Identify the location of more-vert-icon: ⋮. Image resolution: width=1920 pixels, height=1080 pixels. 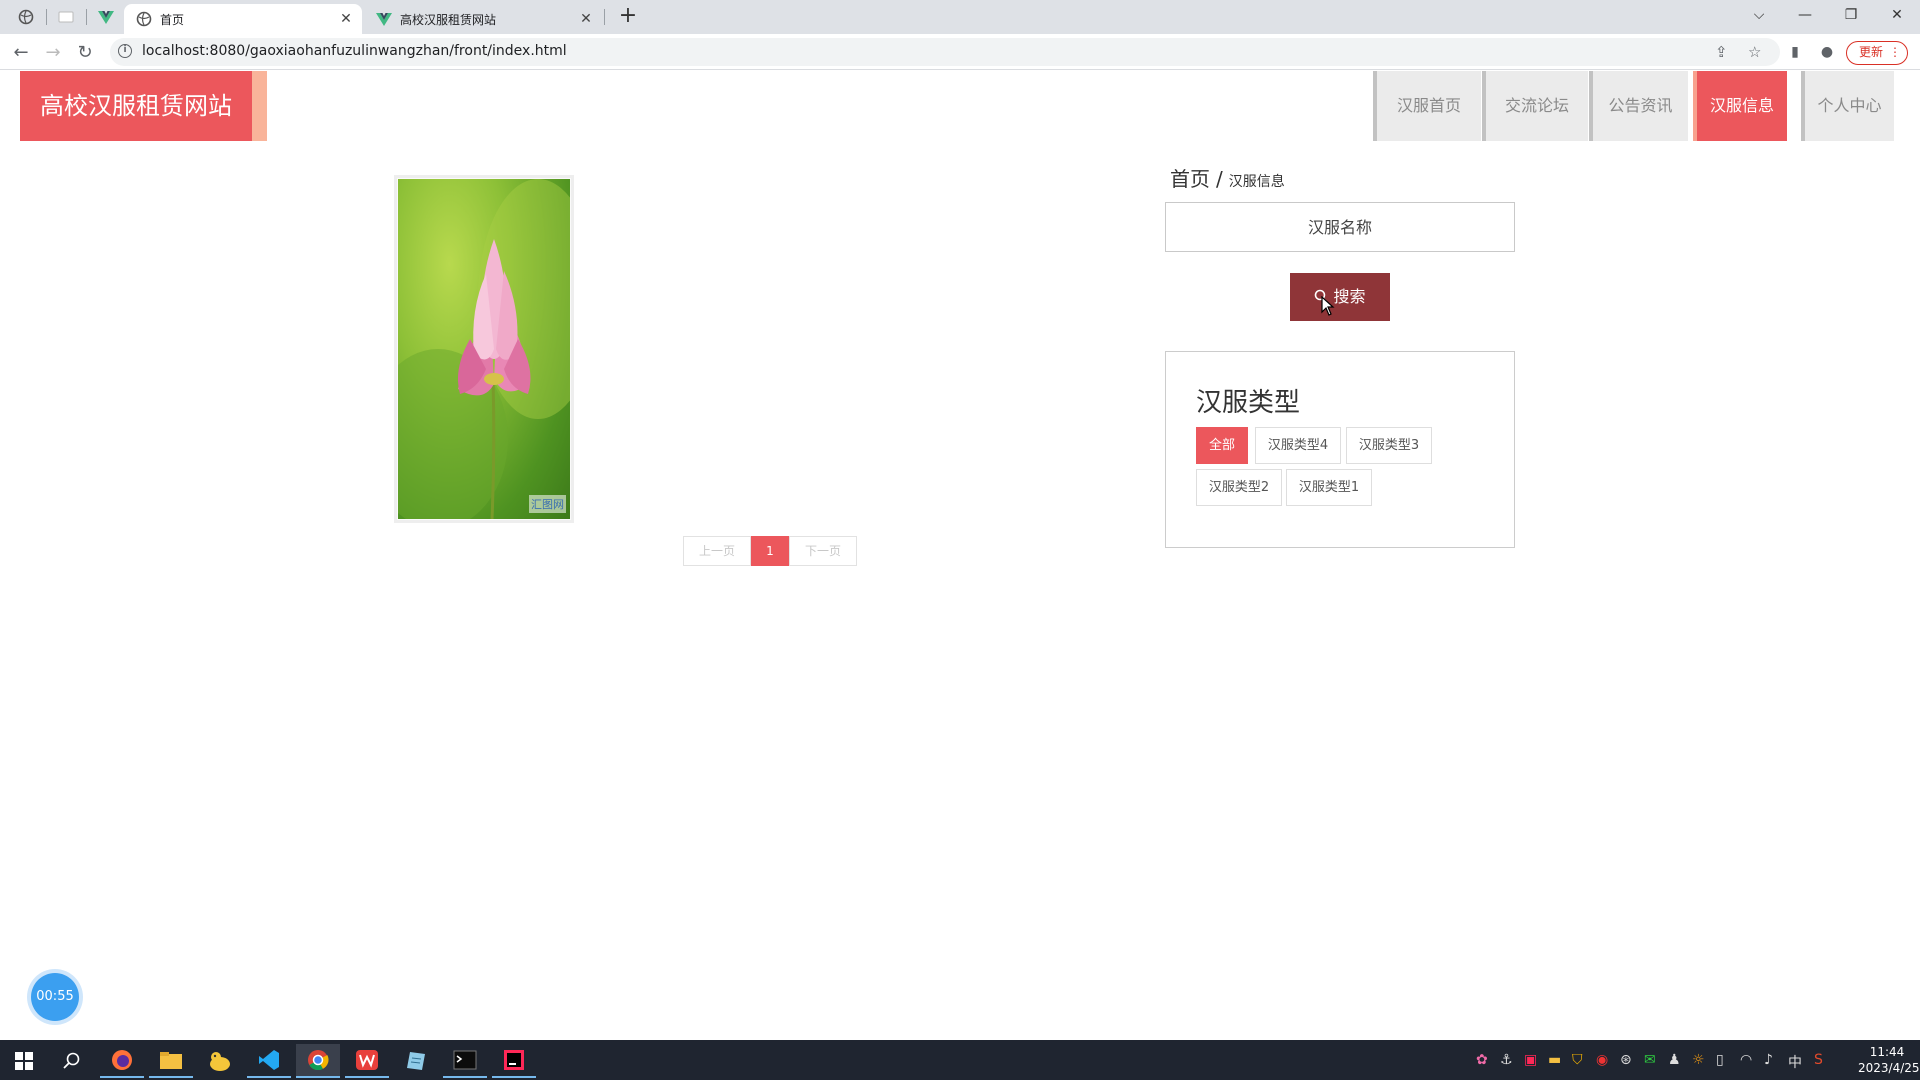
(1895, 52).